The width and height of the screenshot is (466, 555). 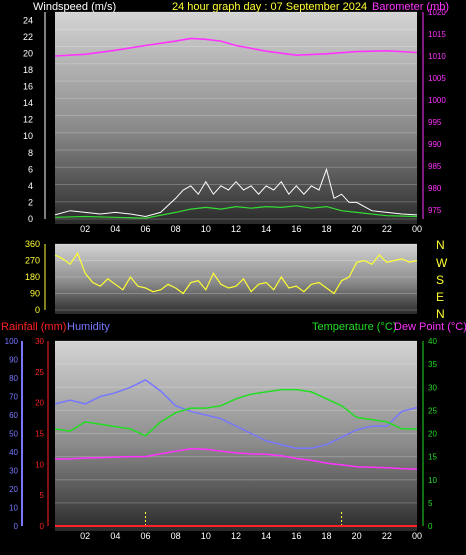 What do you see at coordinates (28, 87) in the screenshot?
I see `windspeed-y-tick-16: 16` at bounding box center [28, 87].